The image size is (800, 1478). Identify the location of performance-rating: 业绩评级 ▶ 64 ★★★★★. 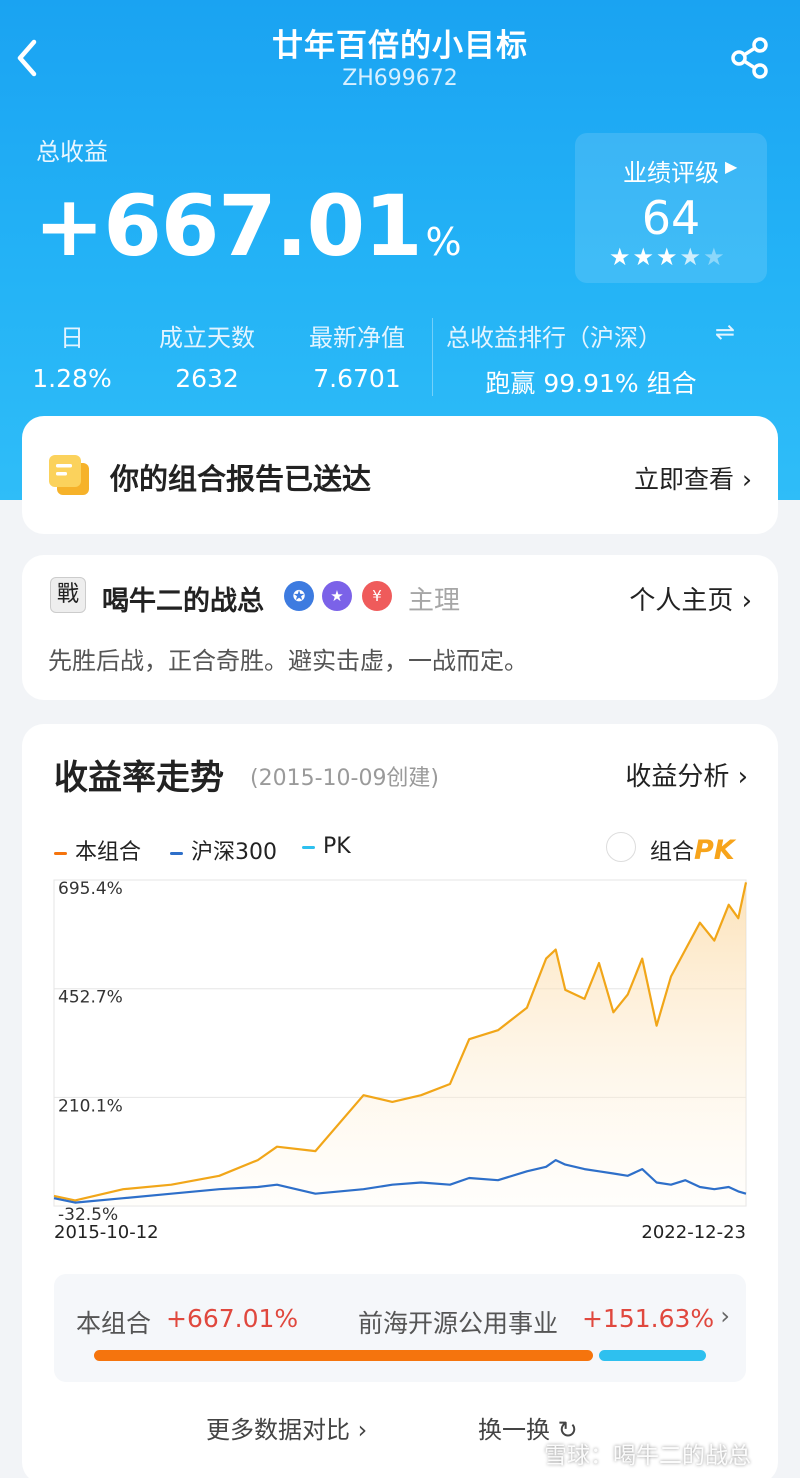
(671, 208).